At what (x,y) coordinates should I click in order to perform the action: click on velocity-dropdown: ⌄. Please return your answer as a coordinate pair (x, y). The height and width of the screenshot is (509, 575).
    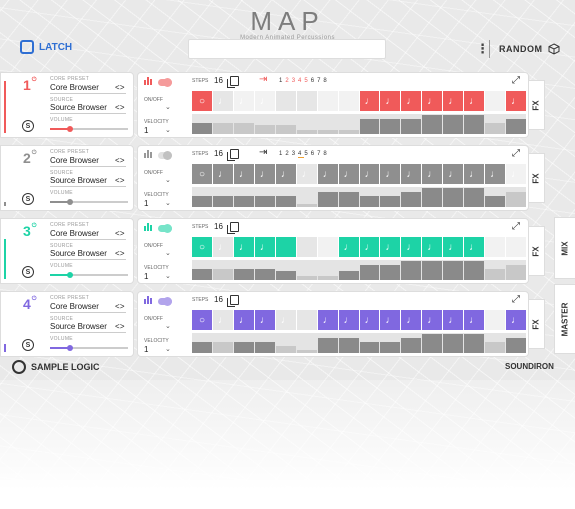
    Looking at the image, I should click on (168, 349).